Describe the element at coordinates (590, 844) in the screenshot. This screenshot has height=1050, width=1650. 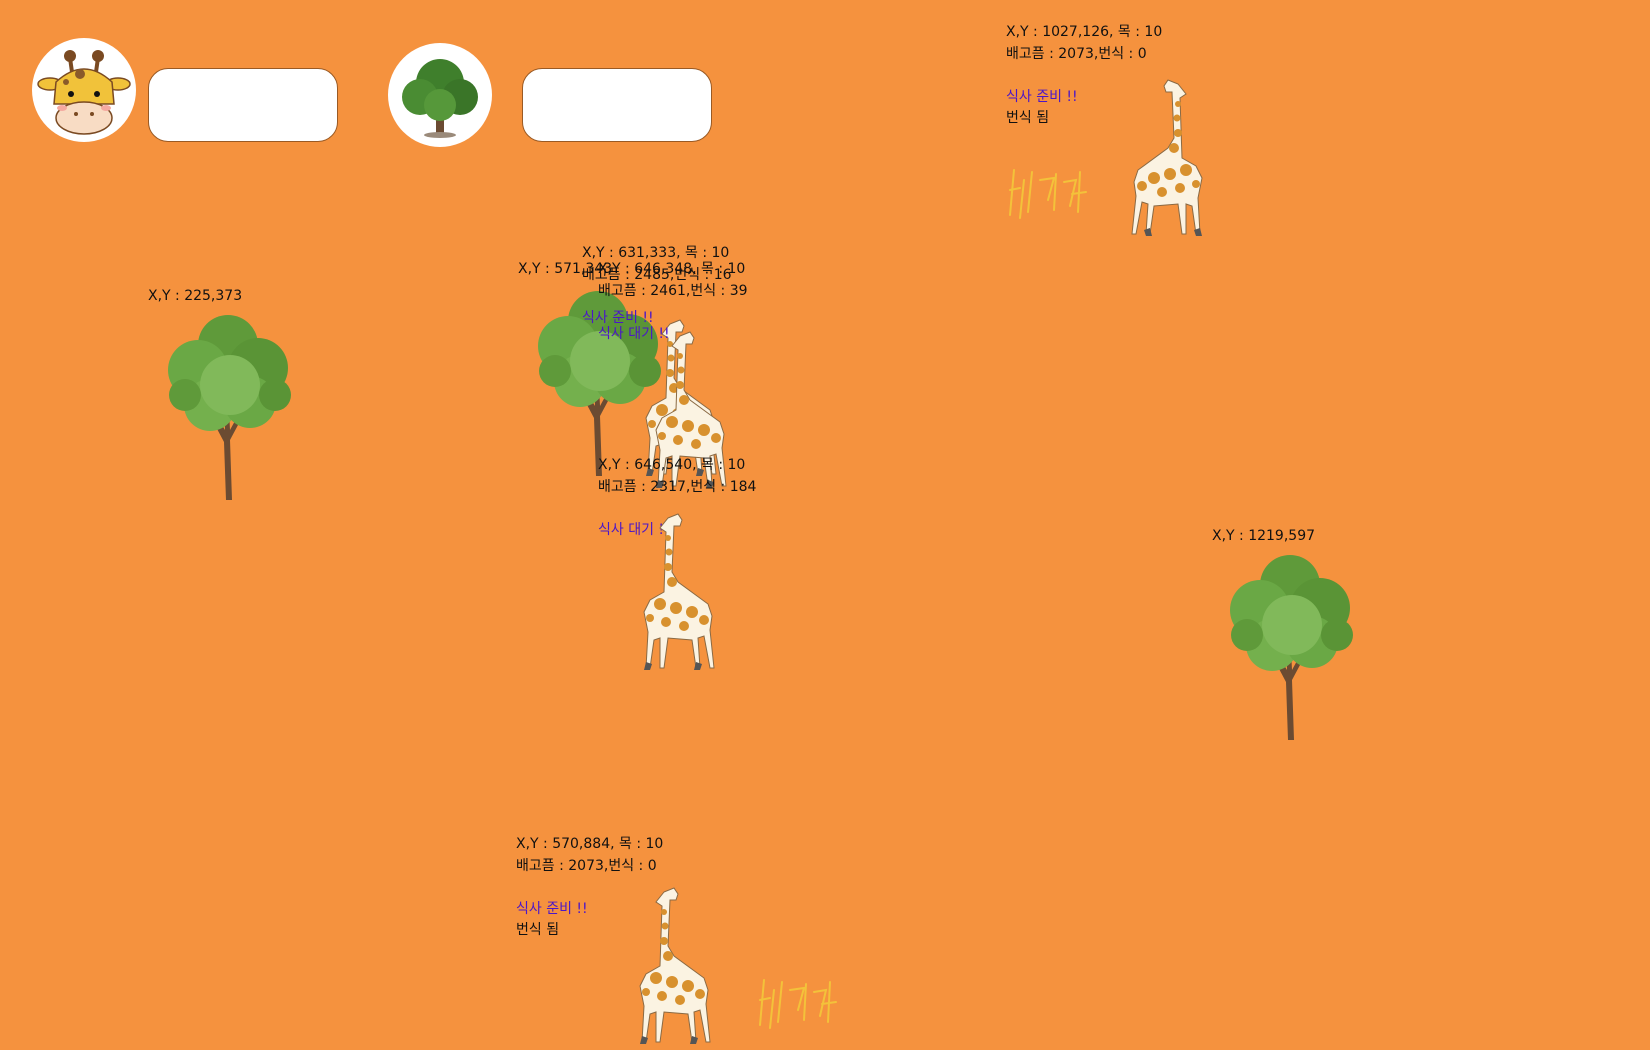
I see `giraffe-coords: X,Y : 570,884, 목 : 10` at that location.